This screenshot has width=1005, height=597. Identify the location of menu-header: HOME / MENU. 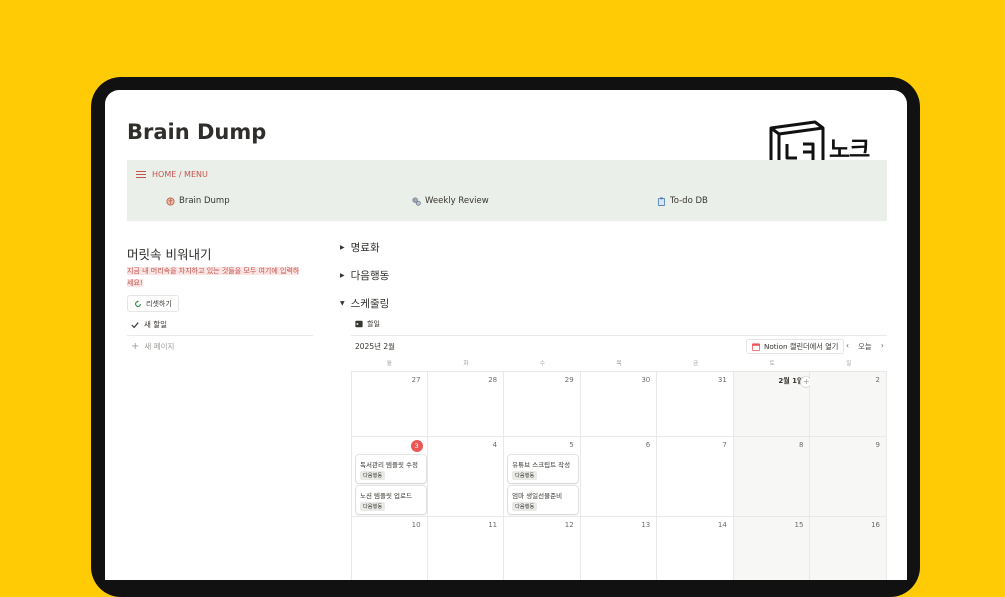
(172, 174).